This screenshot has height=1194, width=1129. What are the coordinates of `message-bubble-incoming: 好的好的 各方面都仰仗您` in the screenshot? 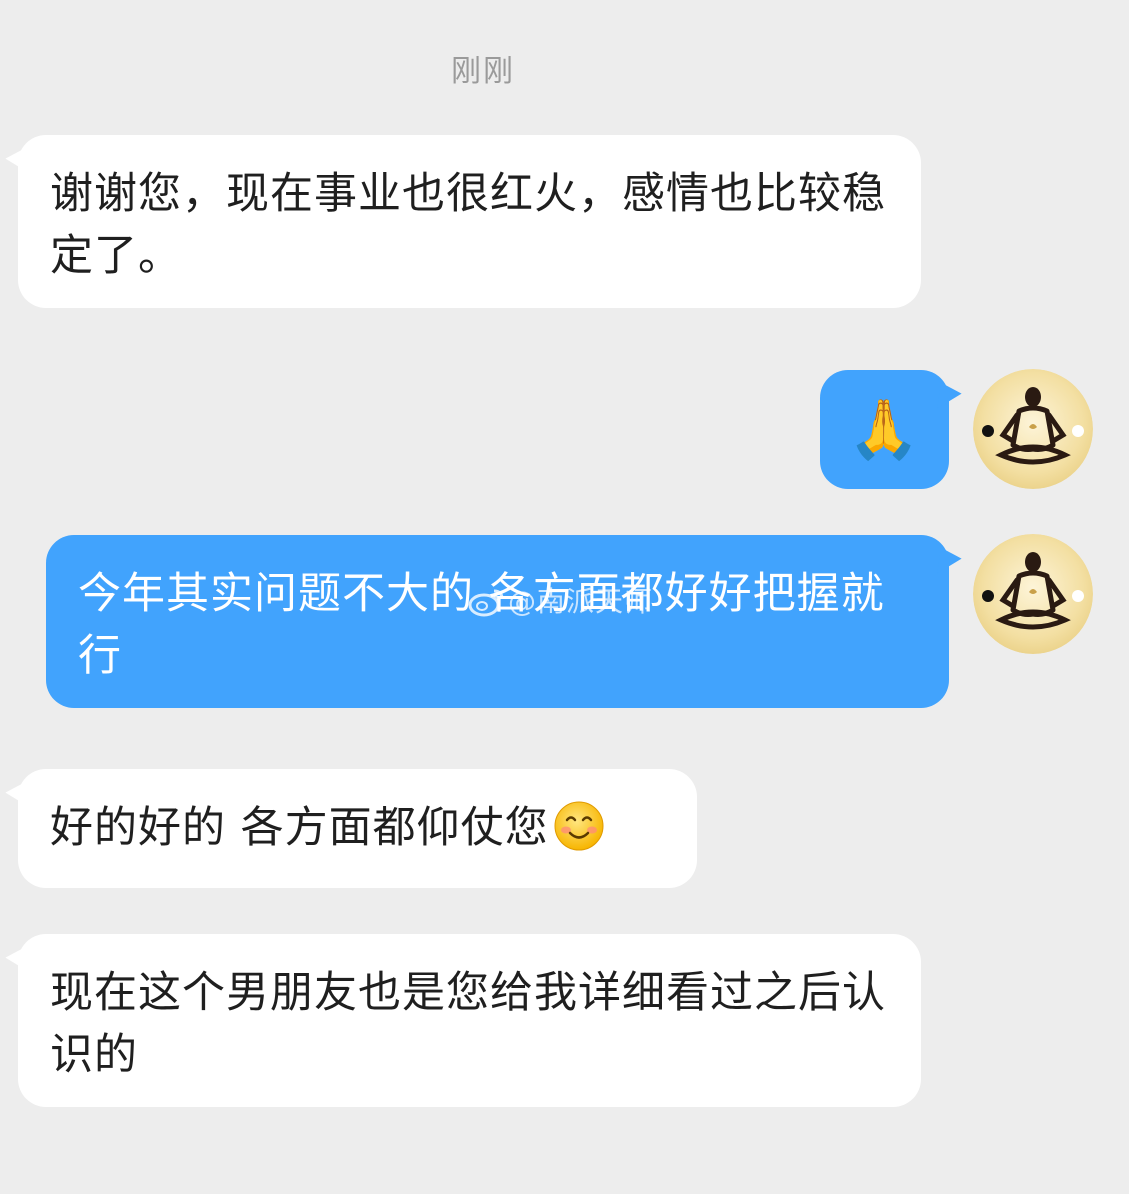 It's located at (350, 828).